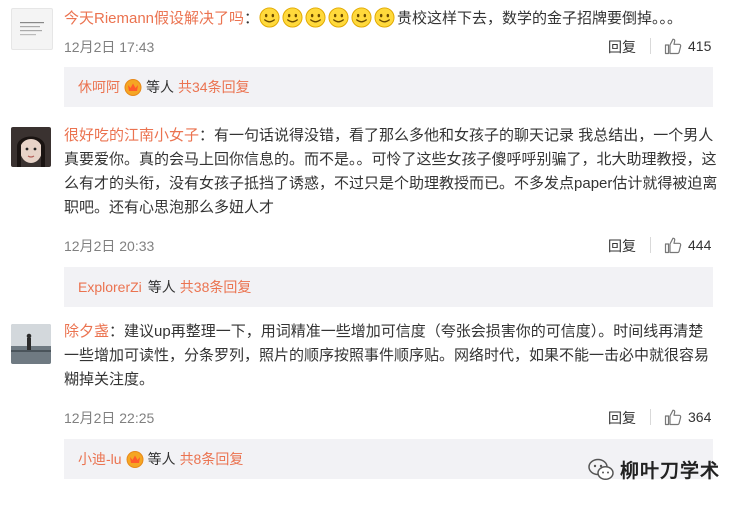 This screenshot has width=734, height=505. Describe the element at coordinates (700, 245) in the screenshot. I see `like-count: 444` at that location.